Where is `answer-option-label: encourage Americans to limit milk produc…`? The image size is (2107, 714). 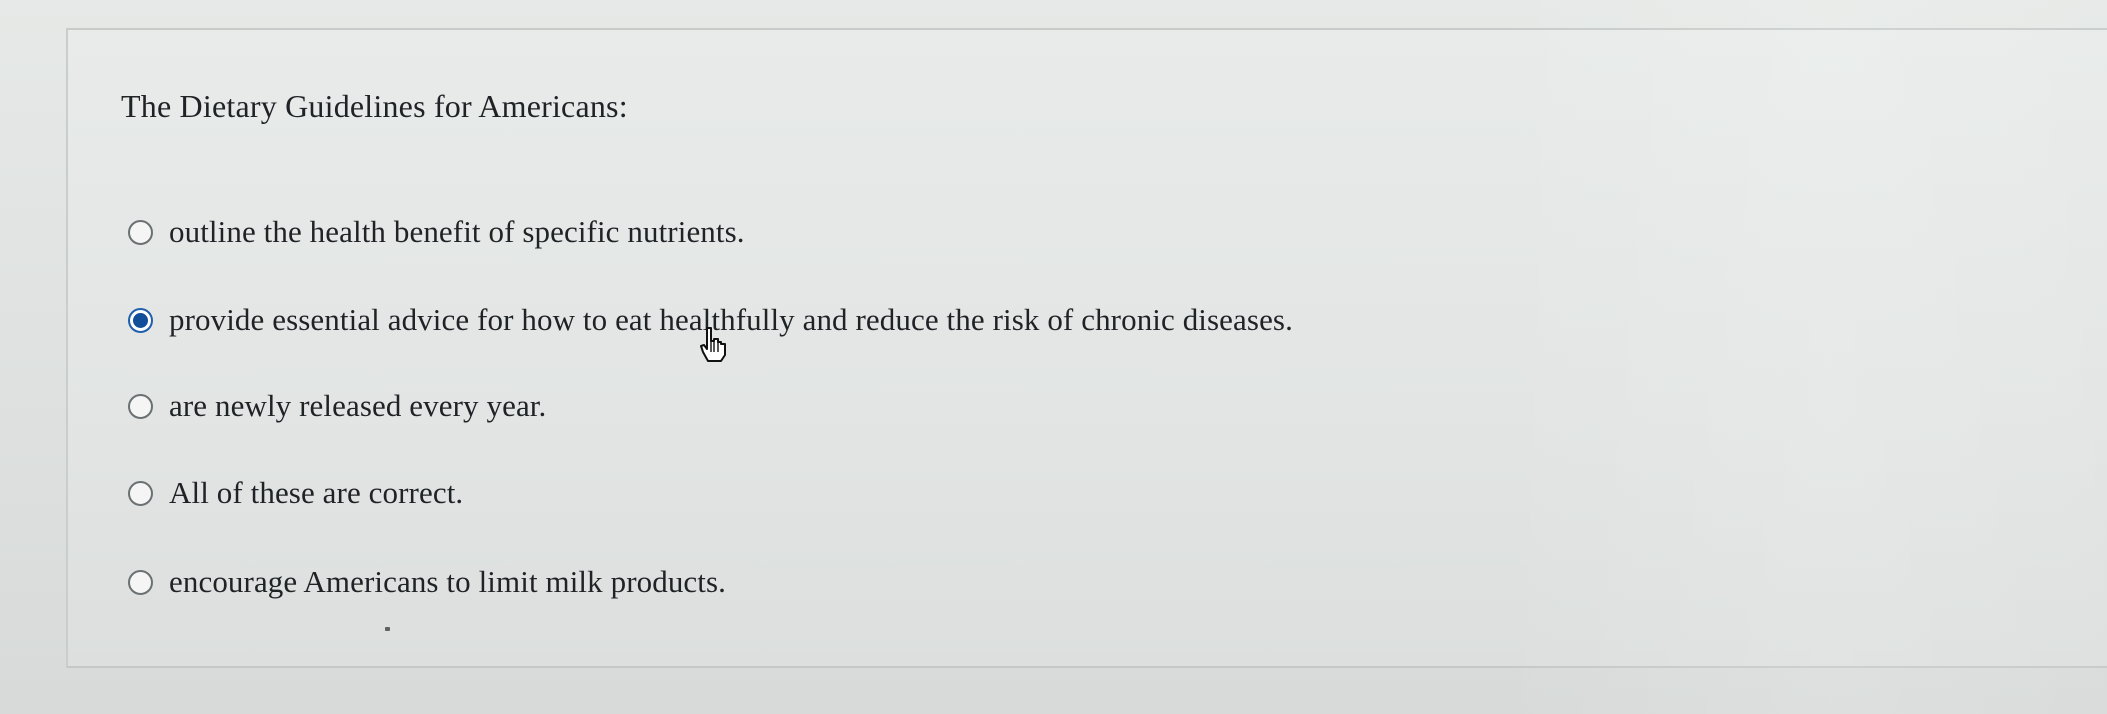
answer-option-label: encourage Americans to limit milk produc… is located at coordinates (448, 581).